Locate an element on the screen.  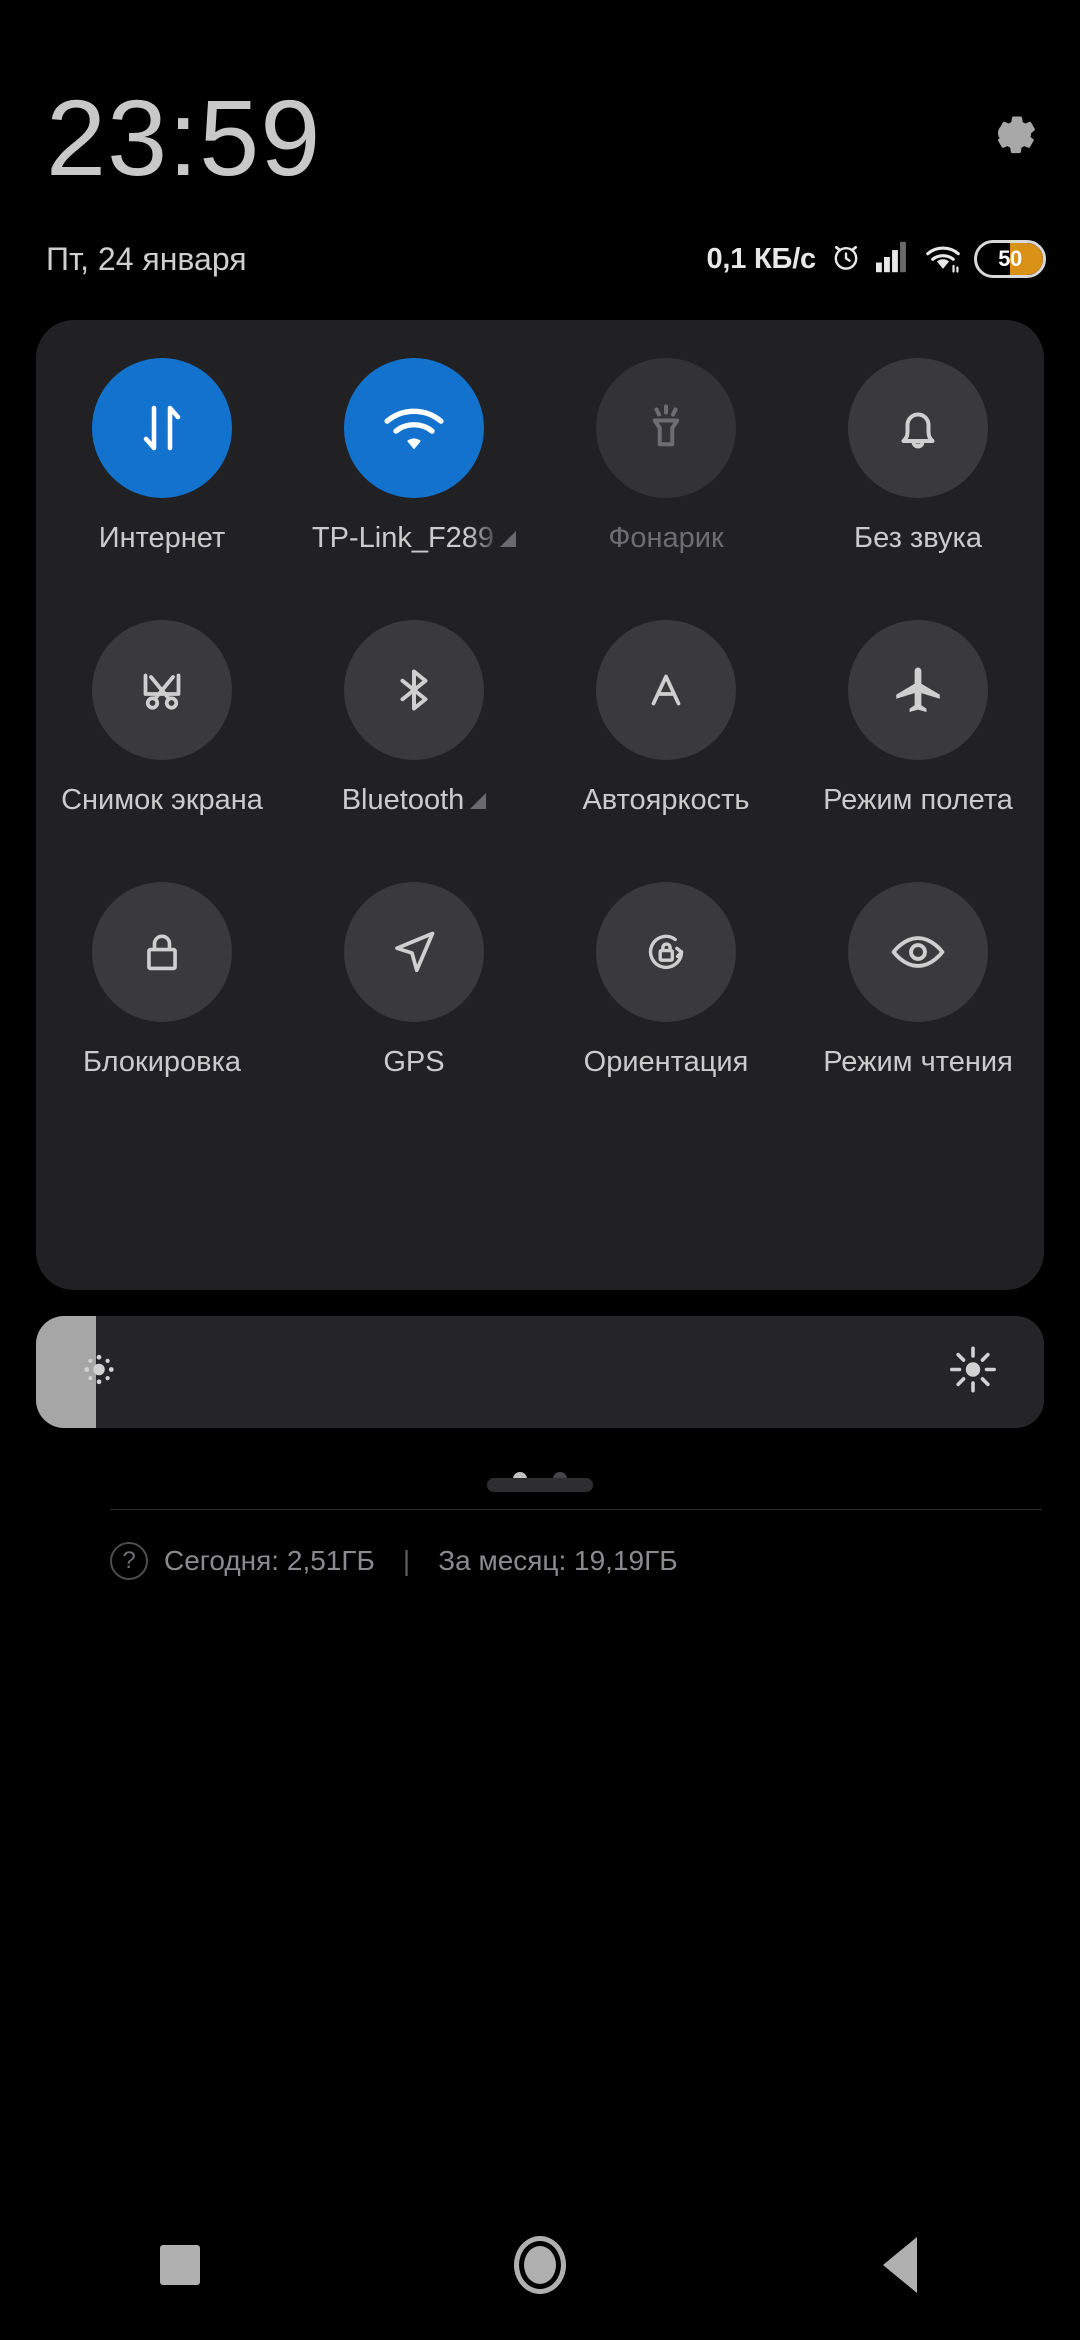
home-button is located at coordinates (540, 2265).